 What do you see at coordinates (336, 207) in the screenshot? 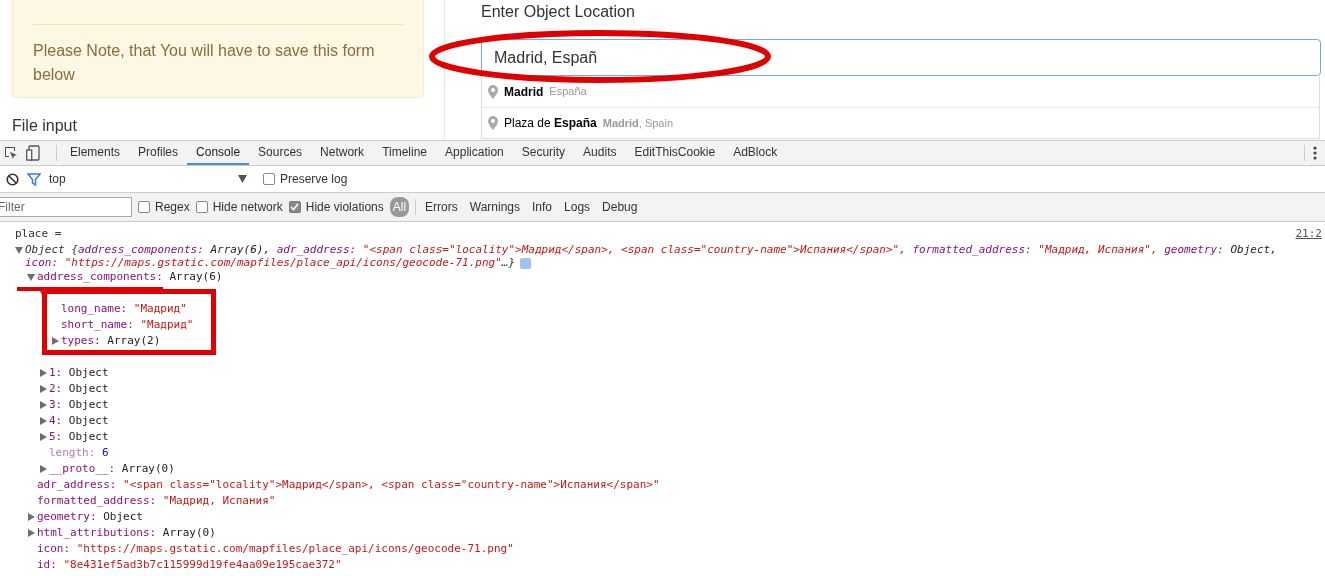
I see `checkbox-option: Hide violations` at bounding box center [336, 207].